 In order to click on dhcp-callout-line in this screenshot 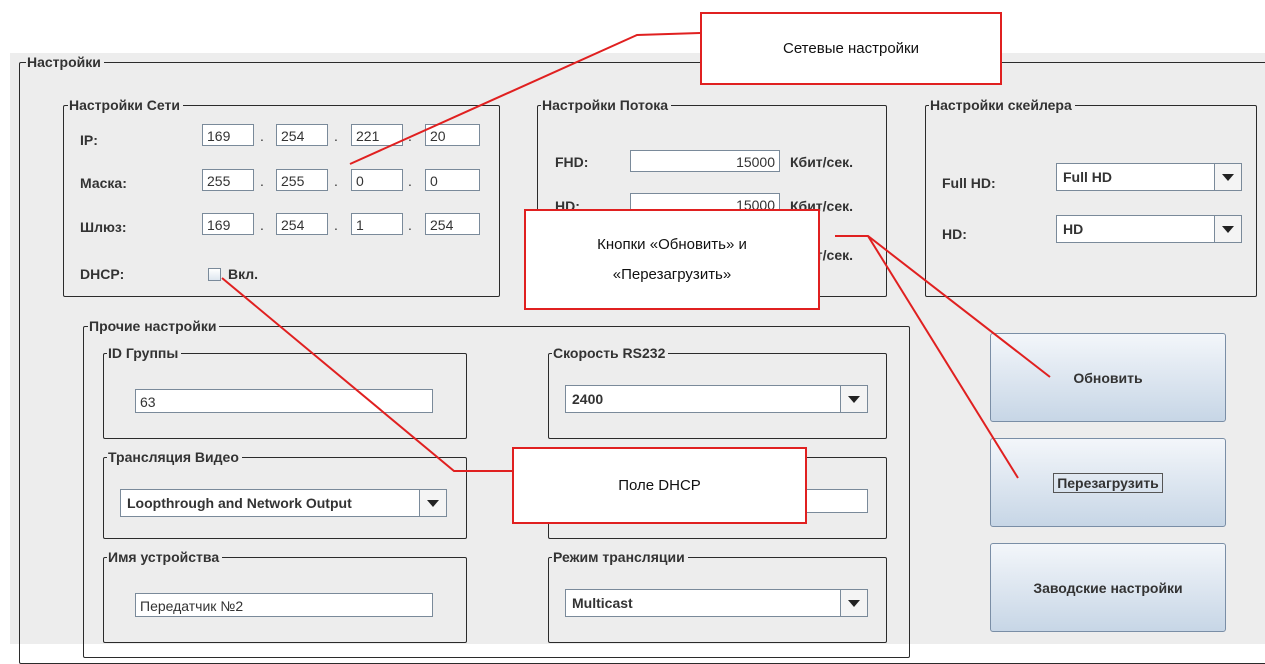, I will do `click(366, 374)`.